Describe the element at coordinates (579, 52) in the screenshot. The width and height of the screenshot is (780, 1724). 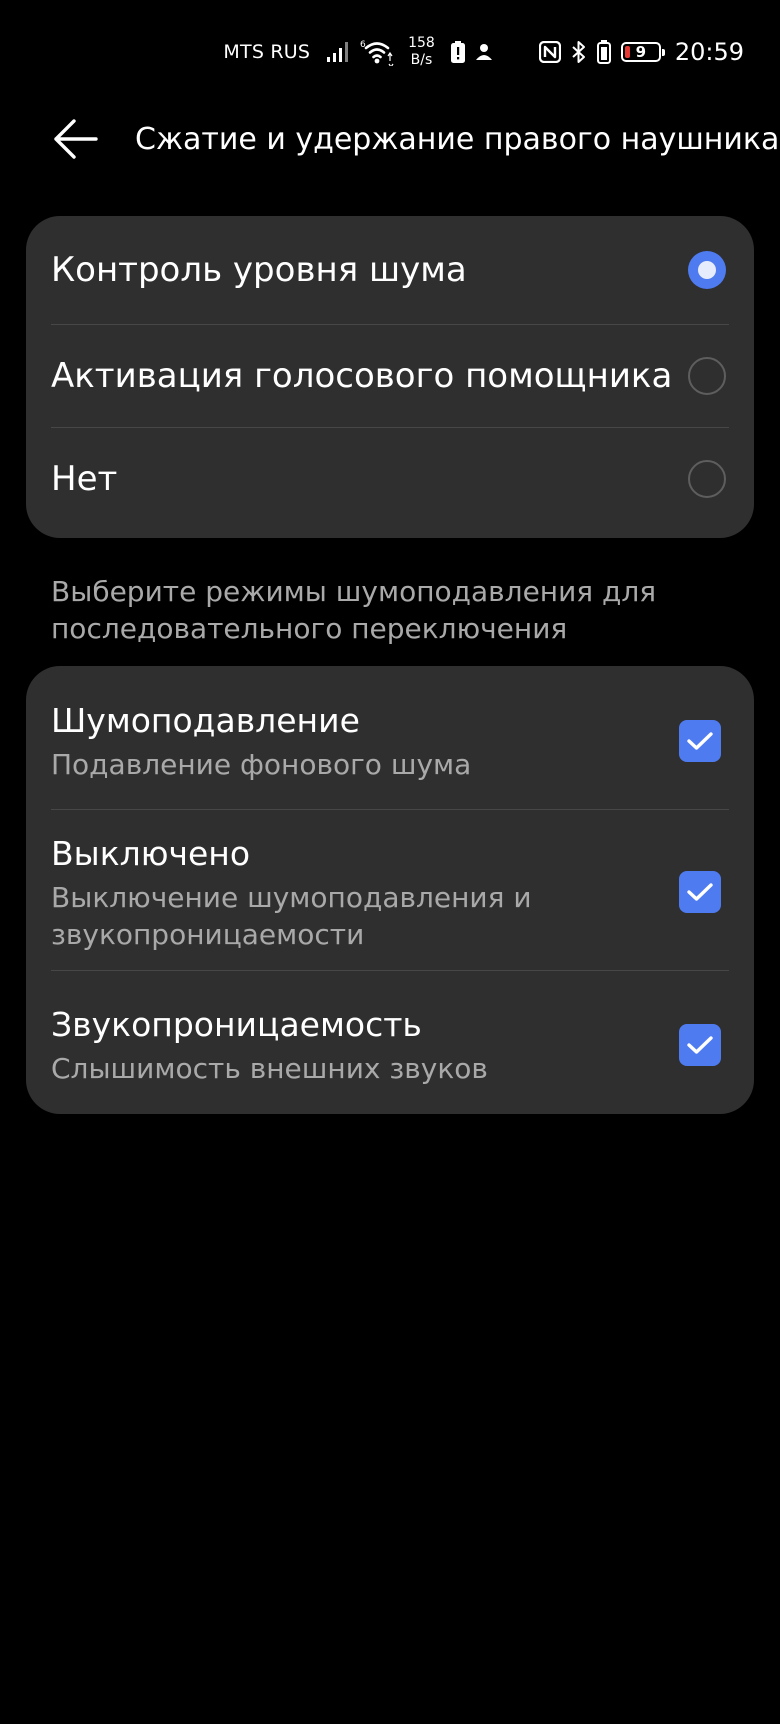
I see `bluetooth-icon` at that location.